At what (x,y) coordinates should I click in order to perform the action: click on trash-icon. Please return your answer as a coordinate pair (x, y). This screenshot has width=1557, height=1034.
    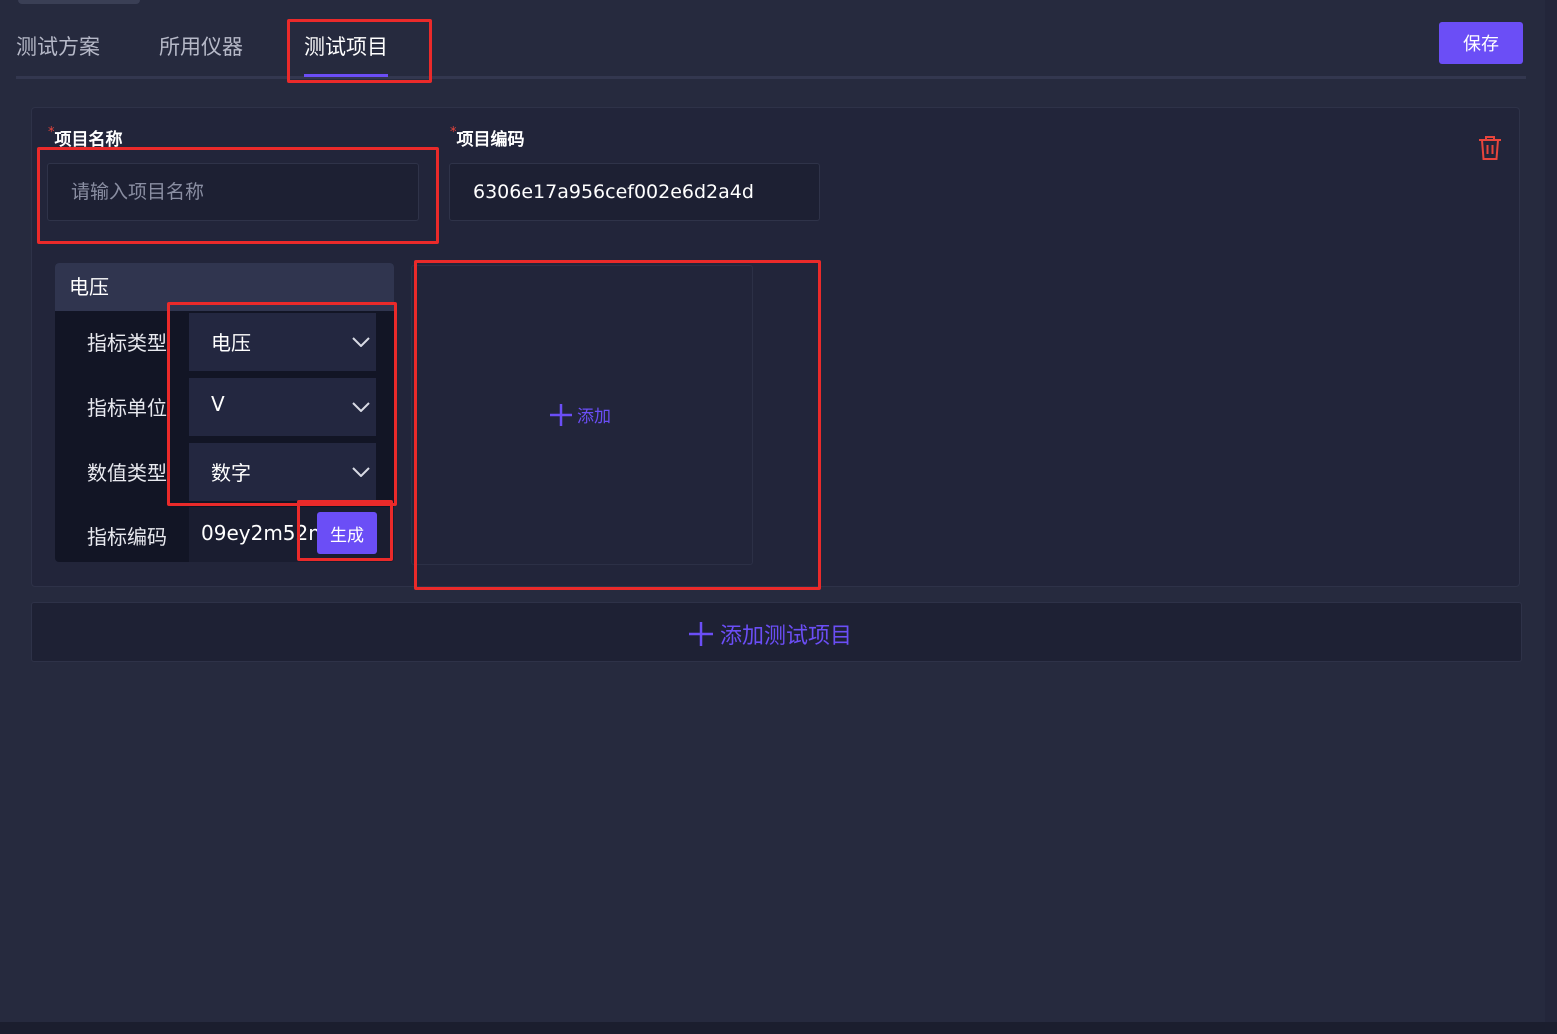
    Looking at the image, I should click on (1490, 148).